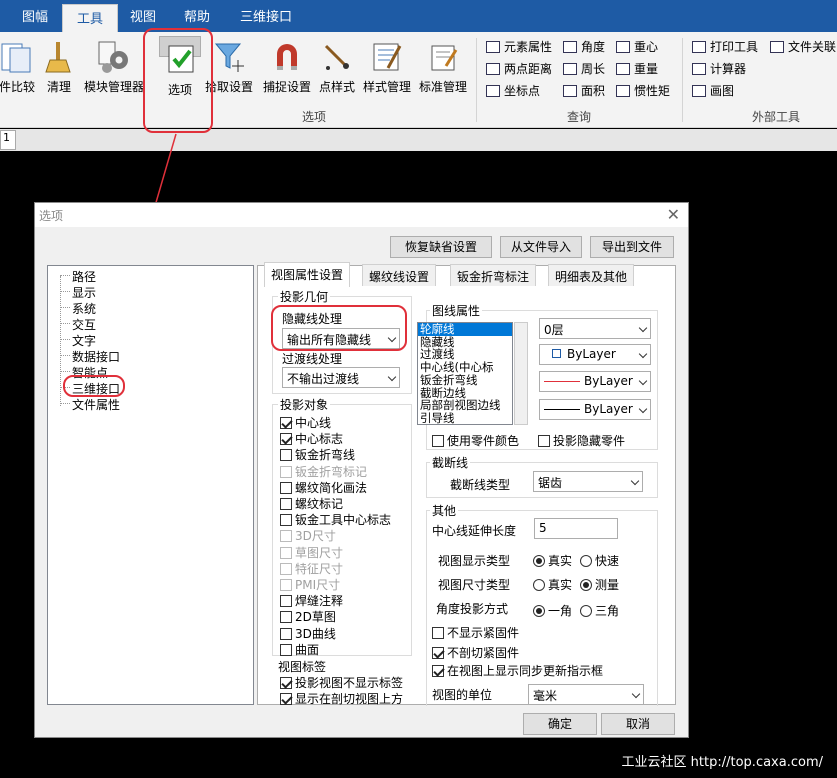 Image resolution: width=837 pixels, height=778 pixels. What do you see at coordinates (465, 329) in the screenshot?
I see `line-type-list-item: 轮廓线` at bounding box center [465, 329].